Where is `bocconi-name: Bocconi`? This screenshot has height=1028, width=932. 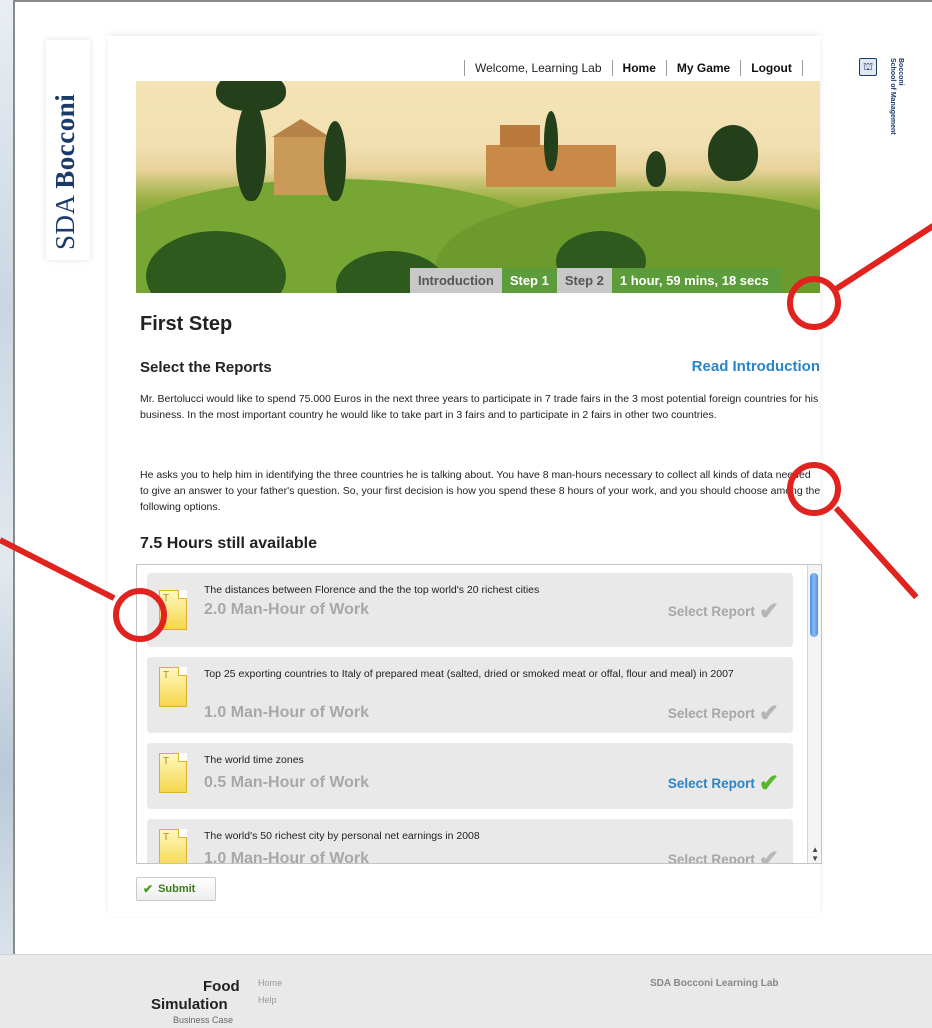
bocconi-name: Bocconi is located at coordinates (900, 72).